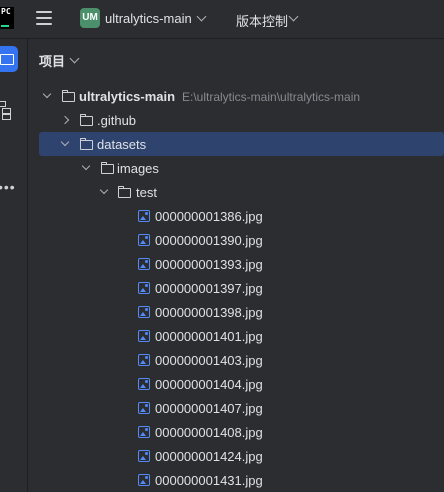  Describe the element at coordinates (6, 11) in the screenshot. I see `app-logo-text: PC` at that location.